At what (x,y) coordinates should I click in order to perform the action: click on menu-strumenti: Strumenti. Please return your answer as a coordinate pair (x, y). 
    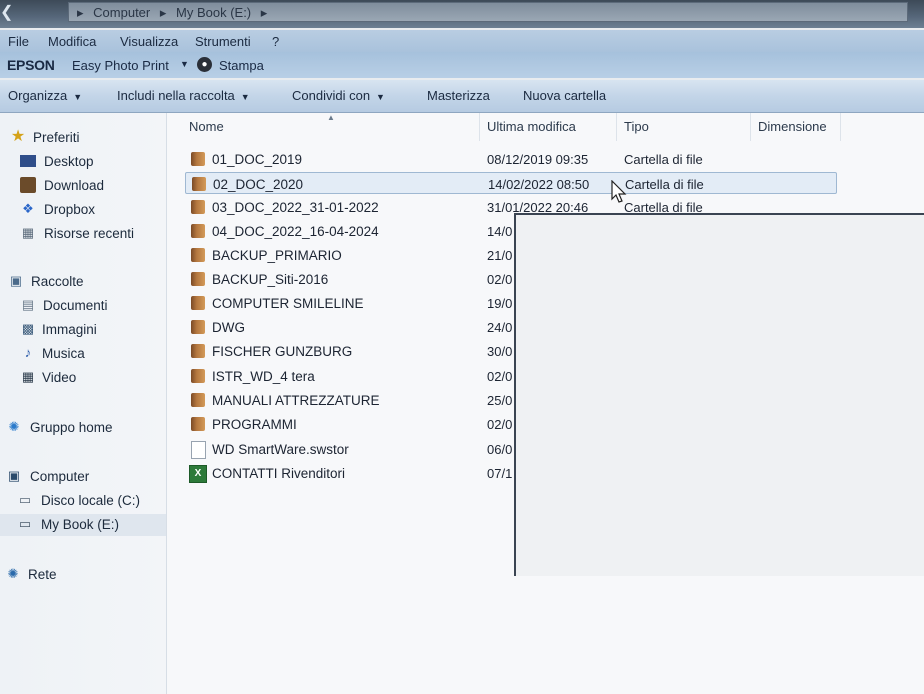
    Looking at the image, I should click on (223, 41).